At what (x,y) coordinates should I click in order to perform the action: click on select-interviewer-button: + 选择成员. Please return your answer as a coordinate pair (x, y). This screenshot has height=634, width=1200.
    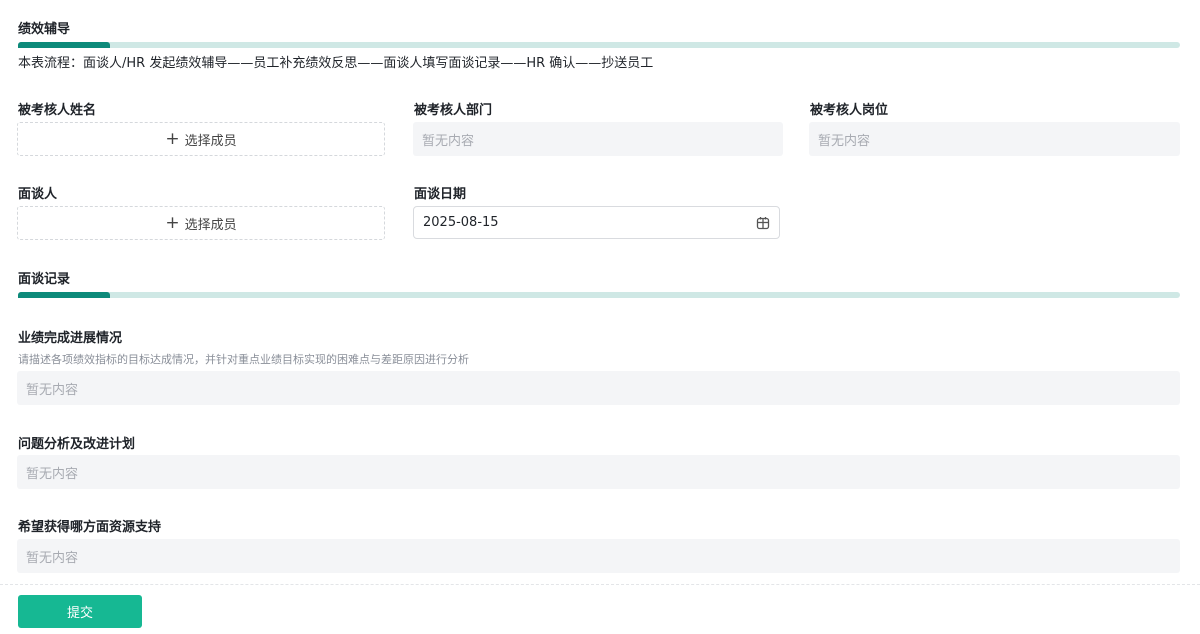
    Looking at the image, I should click on (201, 223).